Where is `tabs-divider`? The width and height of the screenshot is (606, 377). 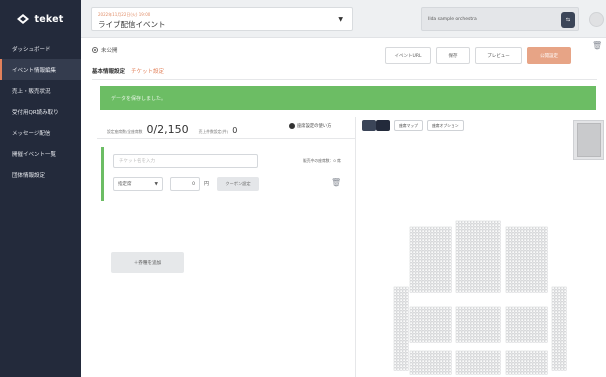 tabs-divider is located at coordinates (344, 79).